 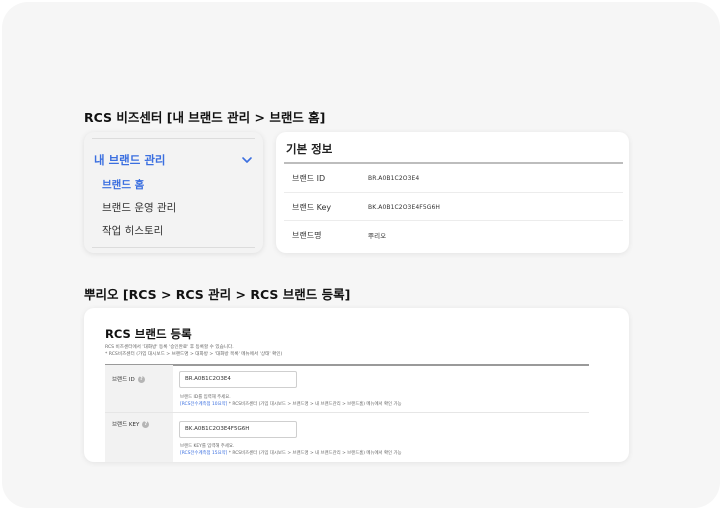 I want to click on info-row-brand-key: 브랜드 Key BK.A0B1C2O3E4F5G6H, so click(x=453, y=207).